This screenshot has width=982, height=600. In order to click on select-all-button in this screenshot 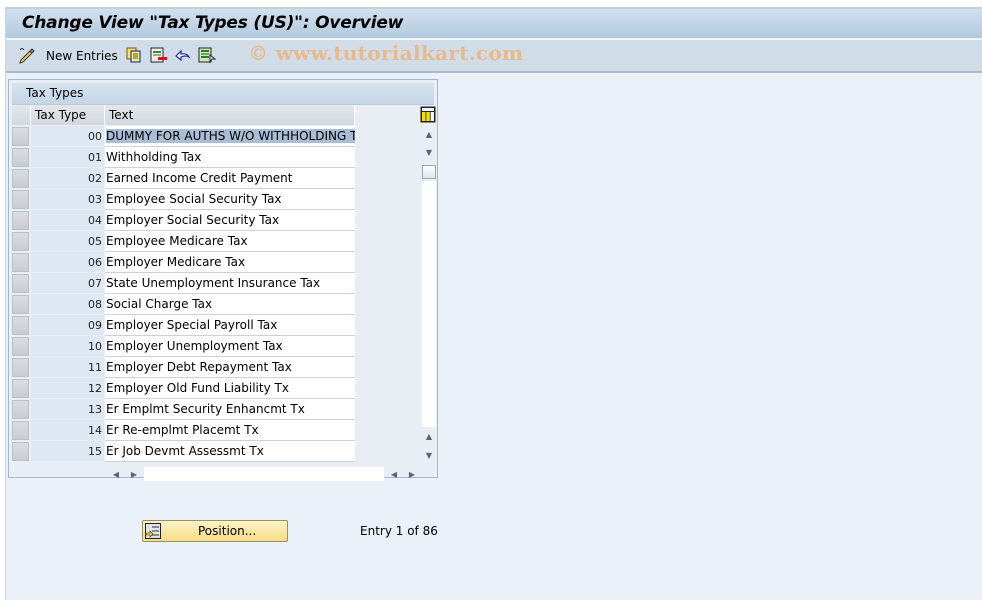, I will do `click(207, 56)`.